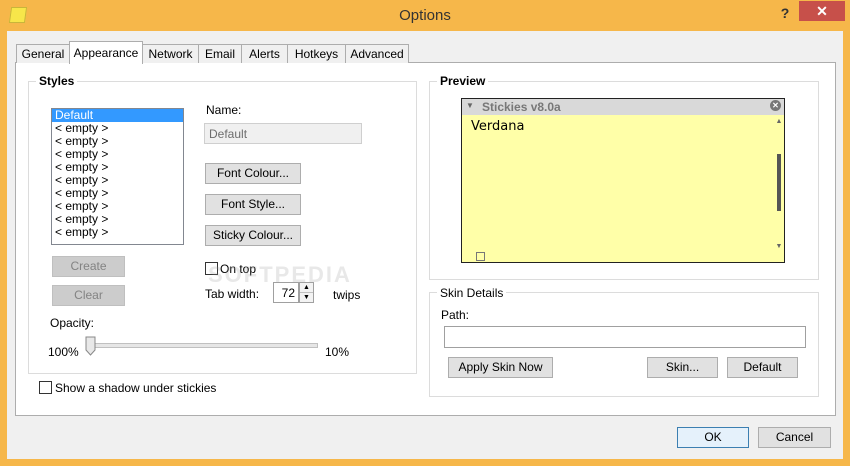 The image size is (850, 466). Describe the element at coordinates (220, 53) in the screenshot. I see `tab-email: Email` at that location.